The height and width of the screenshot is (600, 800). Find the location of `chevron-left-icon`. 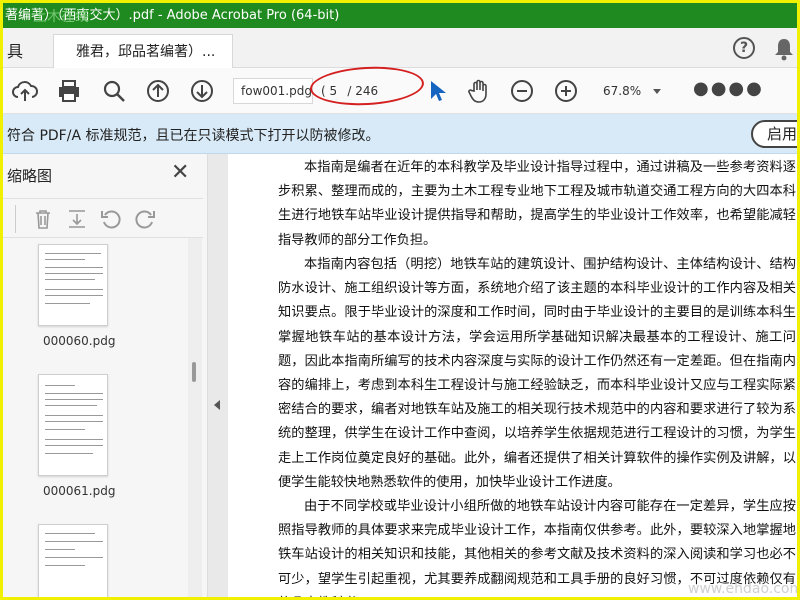

chevron-left-icon is located at coordinates (217, 405).